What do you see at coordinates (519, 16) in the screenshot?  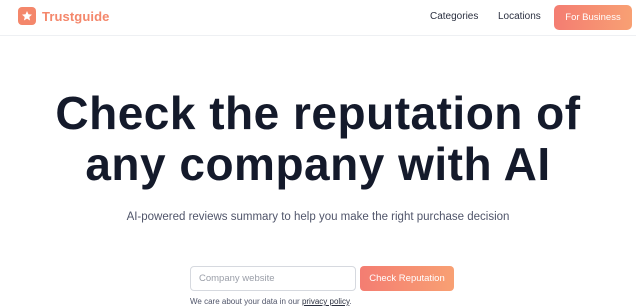 I see `nav-link-locations: Locations` at bounding box center [519, 16].